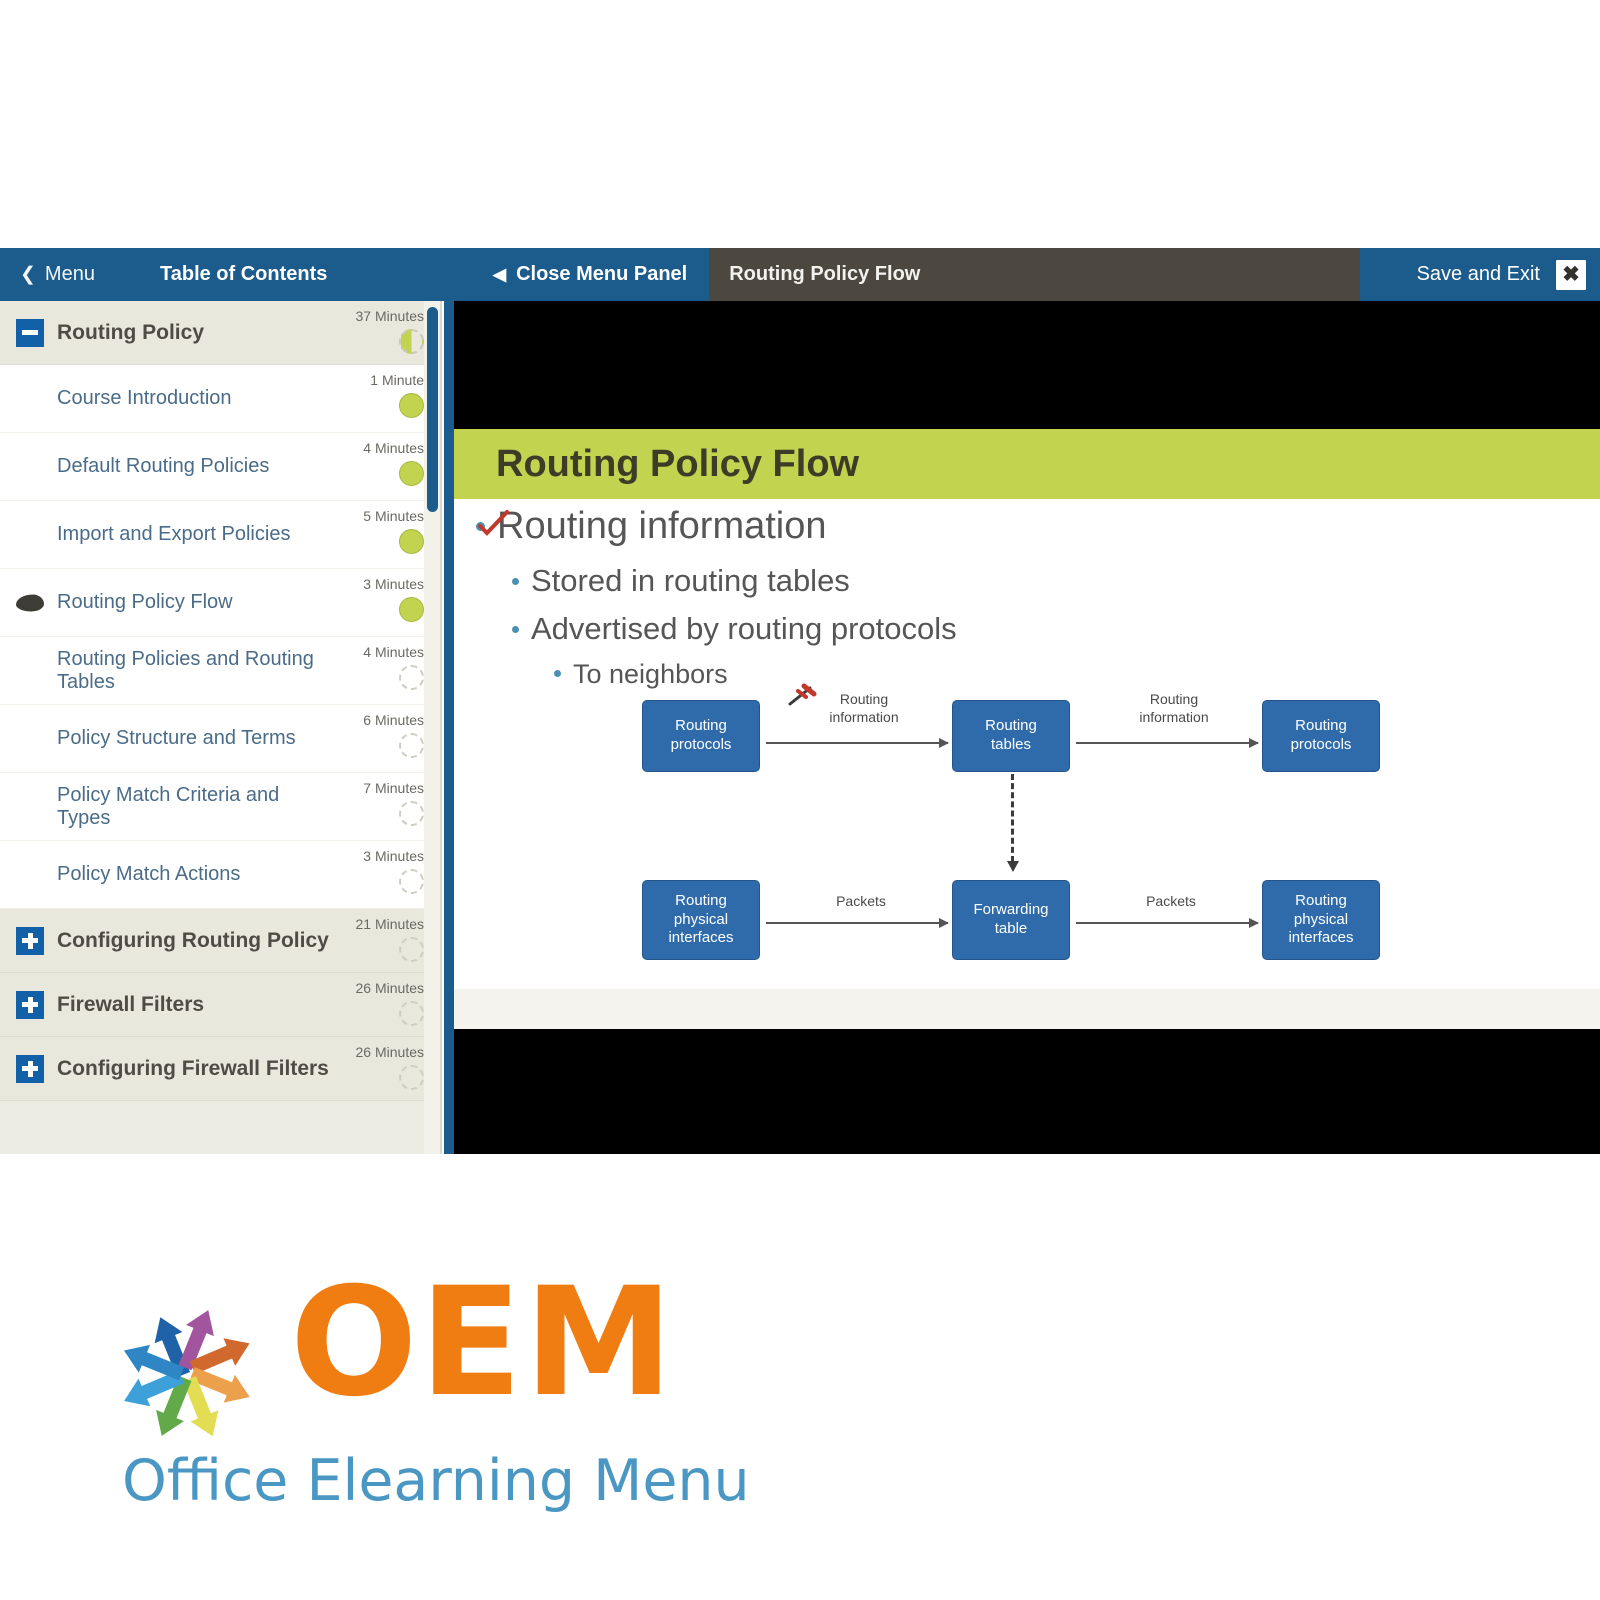 This screenshot has width=1600, height=1600. What do you see at coordinates (1571, 274) in the screenshot?
I see `close-icon: ✖` at bounding box center [1571, 274].